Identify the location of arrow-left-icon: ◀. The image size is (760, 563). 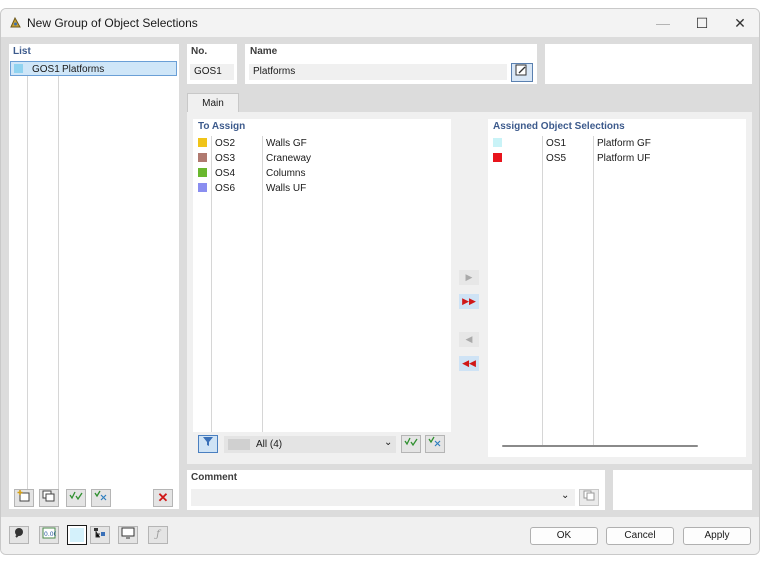
(469, 339).